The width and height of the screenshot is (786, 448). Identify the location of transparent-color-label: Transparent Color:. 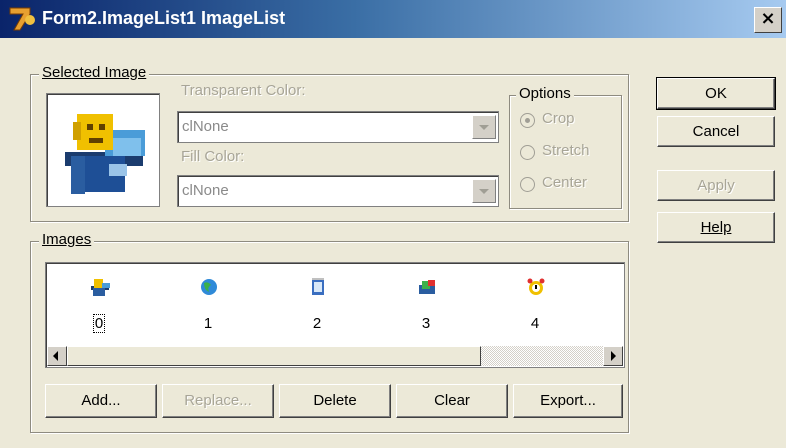
(243, 90).